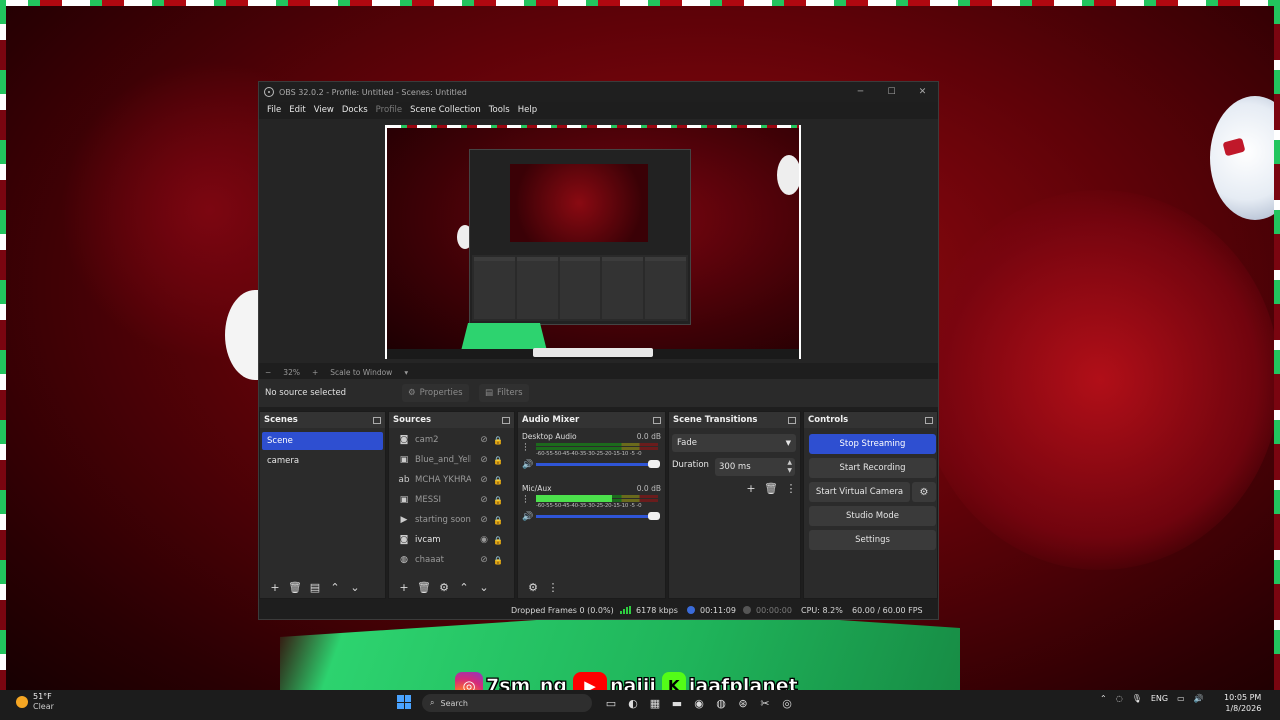 The image size is (1280, 720). Describe the element at coordinates (1199, 698) in the screenshot. I see `volume-icon: 🔊` at that location.